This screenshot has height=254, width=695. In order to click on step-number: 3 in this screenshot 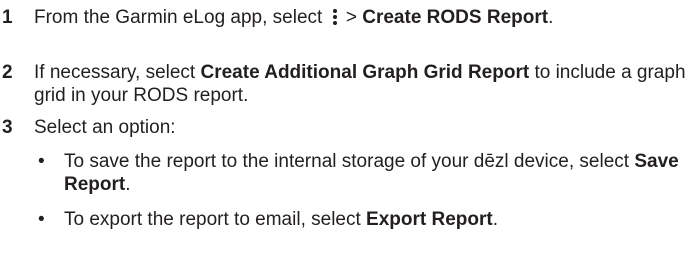, I will do `click(7, 127)`.